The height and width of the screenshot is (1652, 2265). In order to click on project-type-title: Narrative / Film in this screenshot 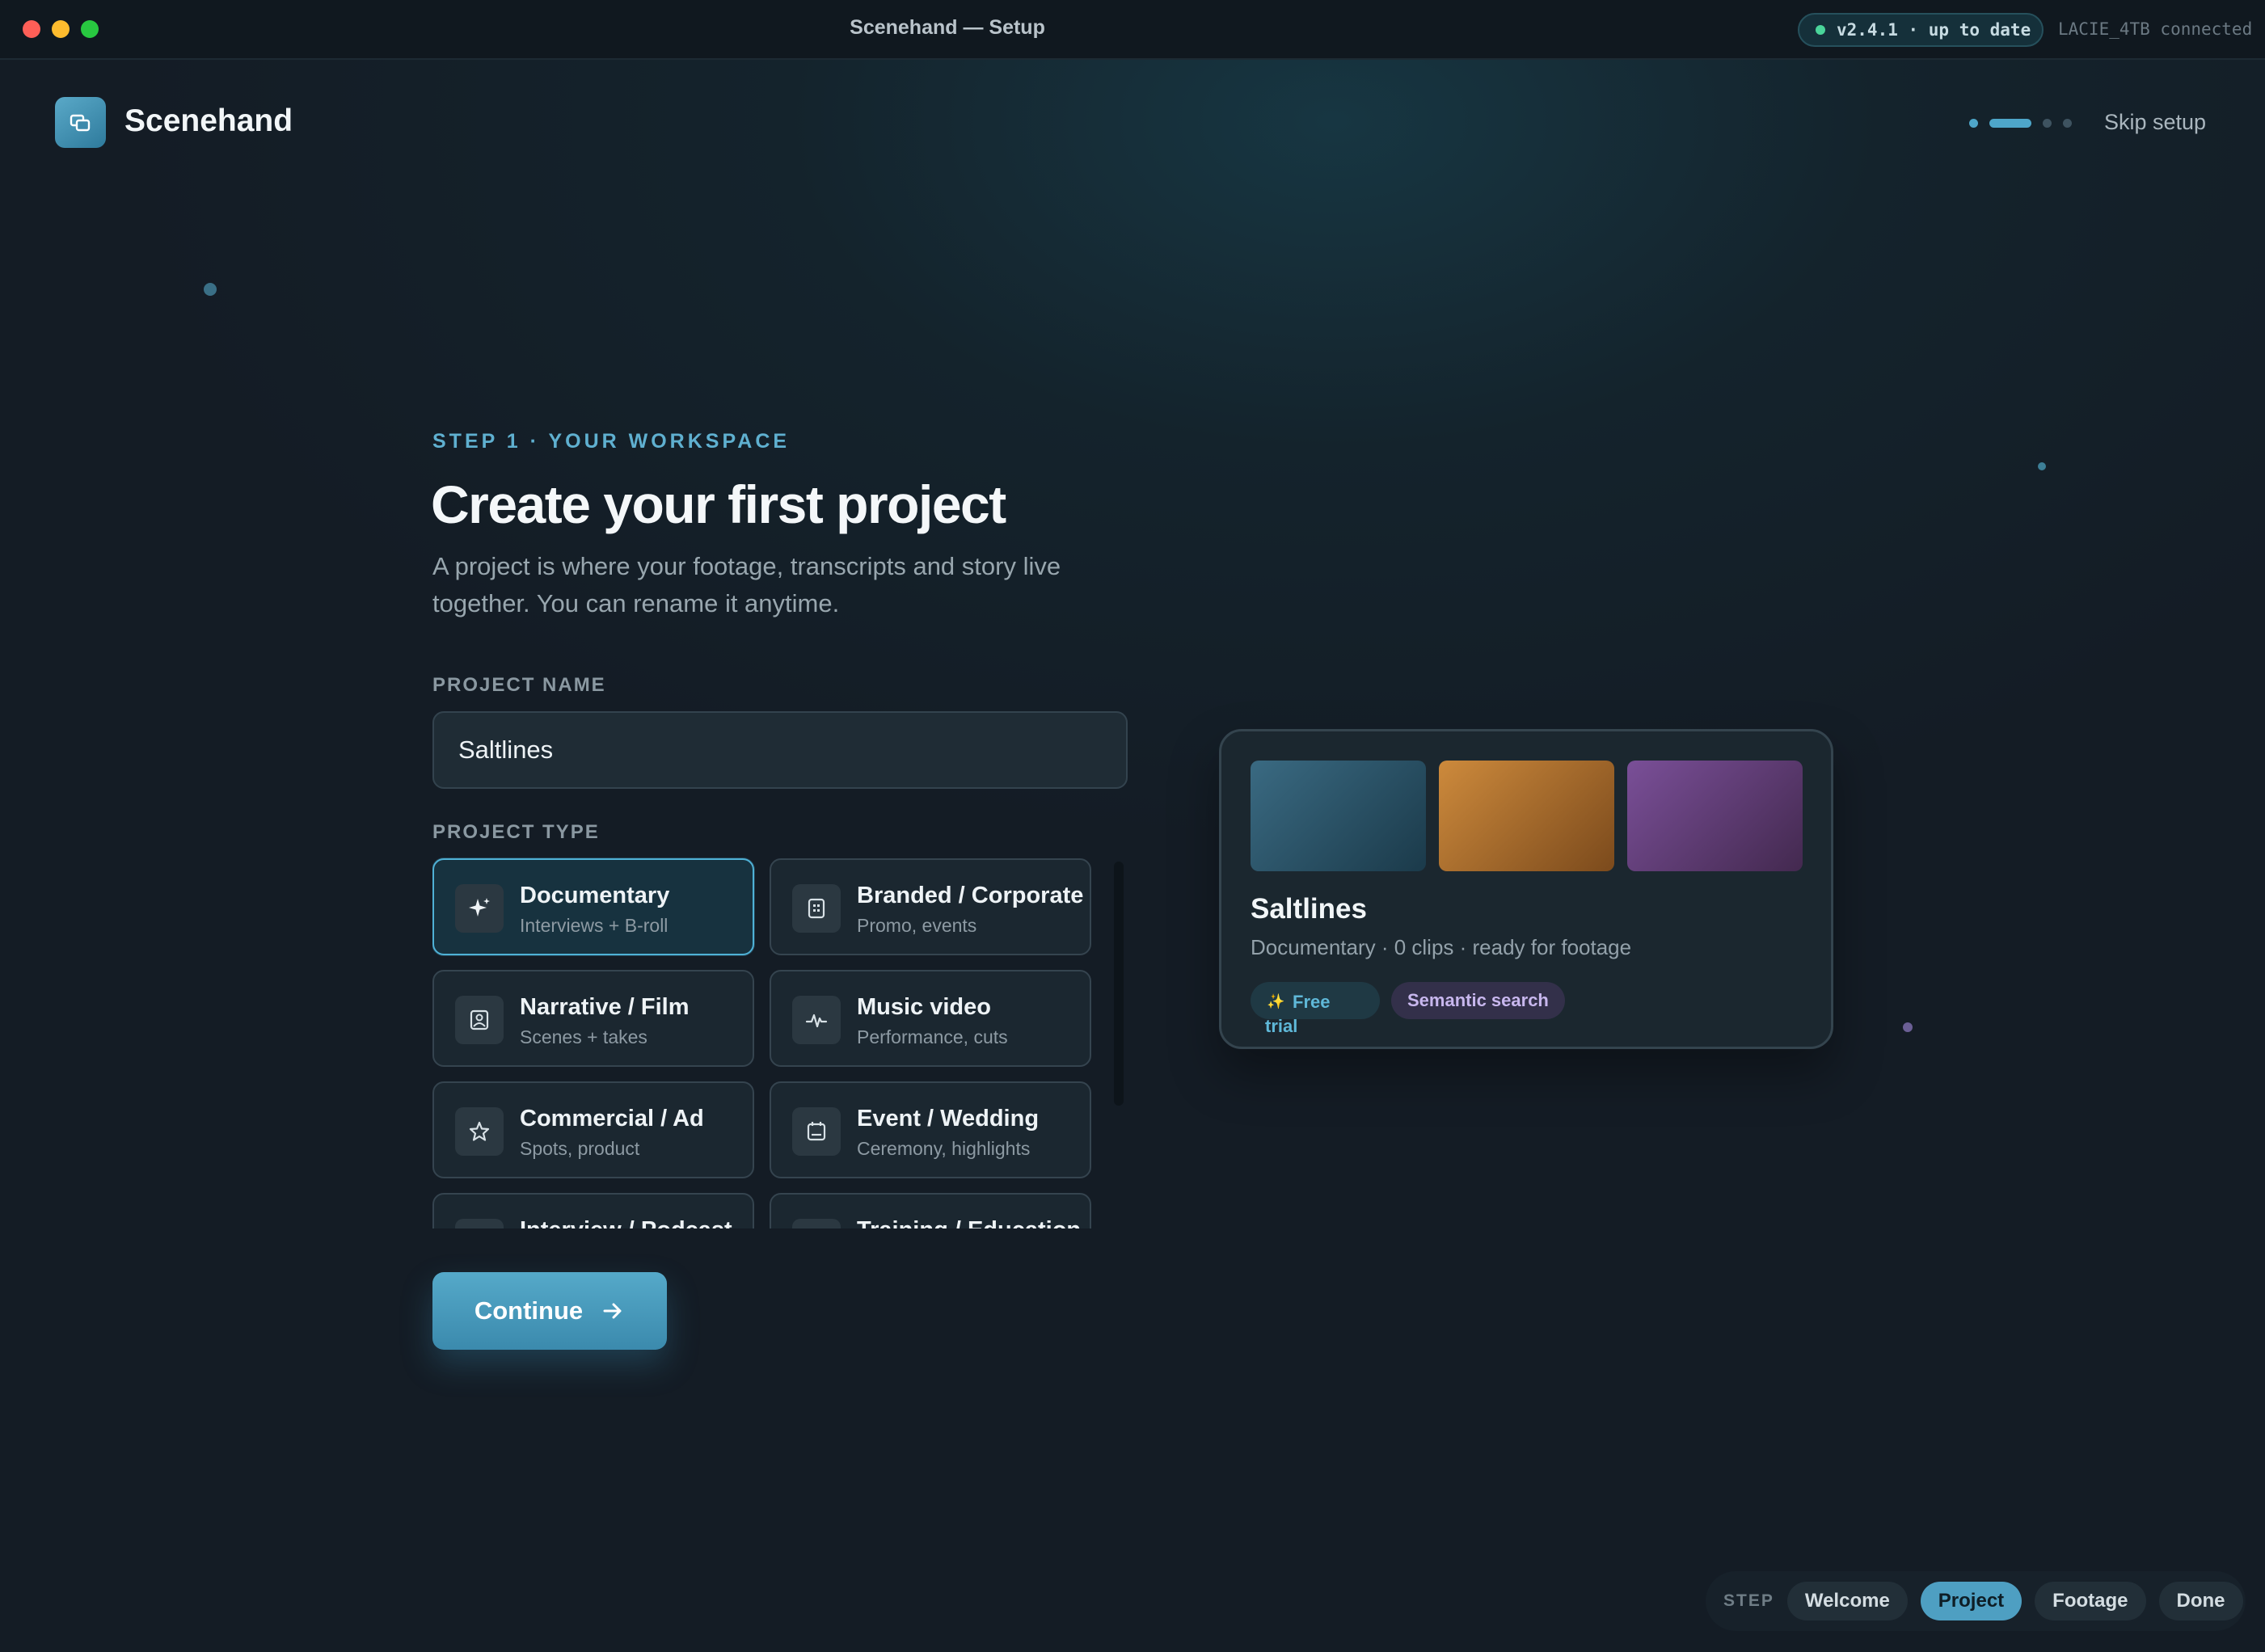, I will do `click(605, 1007)`.